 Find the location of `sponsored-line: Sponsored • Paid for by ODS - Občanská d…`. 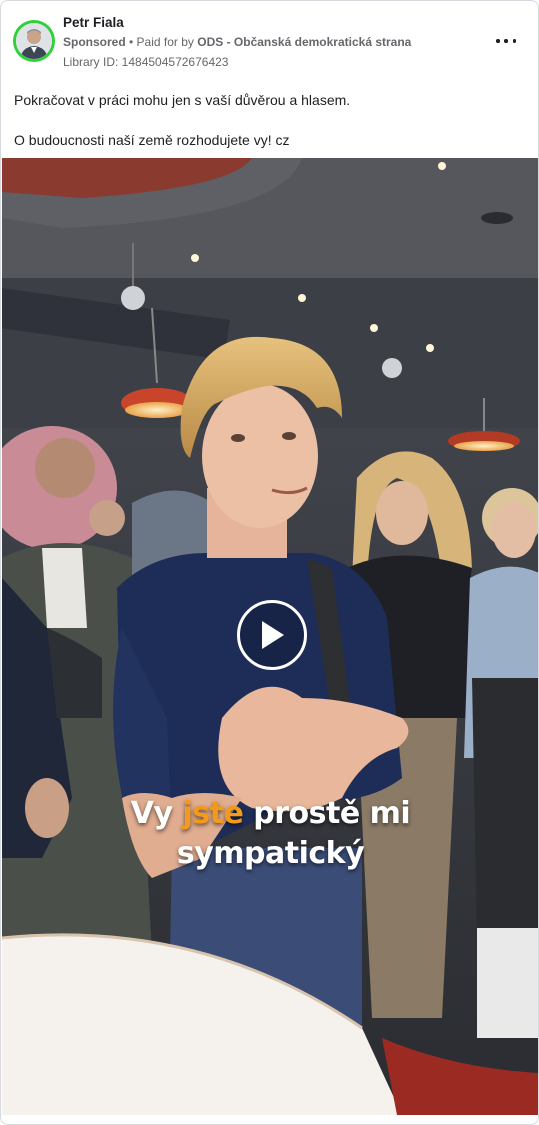

sponsored-line: Sponsored • Paid for by ODS - Občanská d… is located at coordinates (237, 42).